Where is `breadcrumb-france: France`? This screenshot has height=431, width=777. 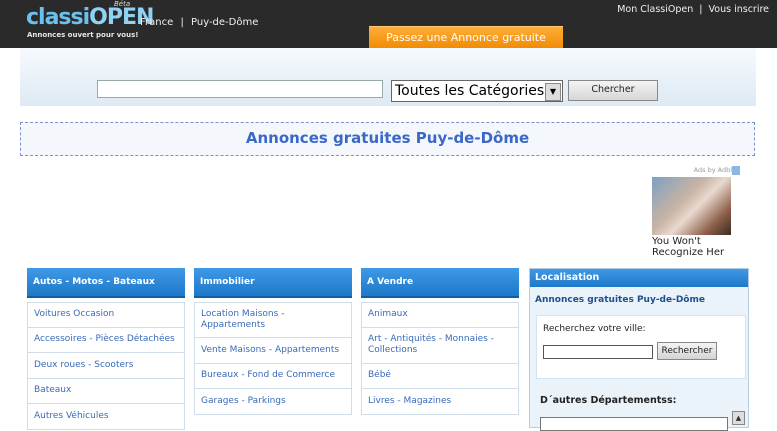
breadcrumb-france: France is located at coordinates (156, 22).